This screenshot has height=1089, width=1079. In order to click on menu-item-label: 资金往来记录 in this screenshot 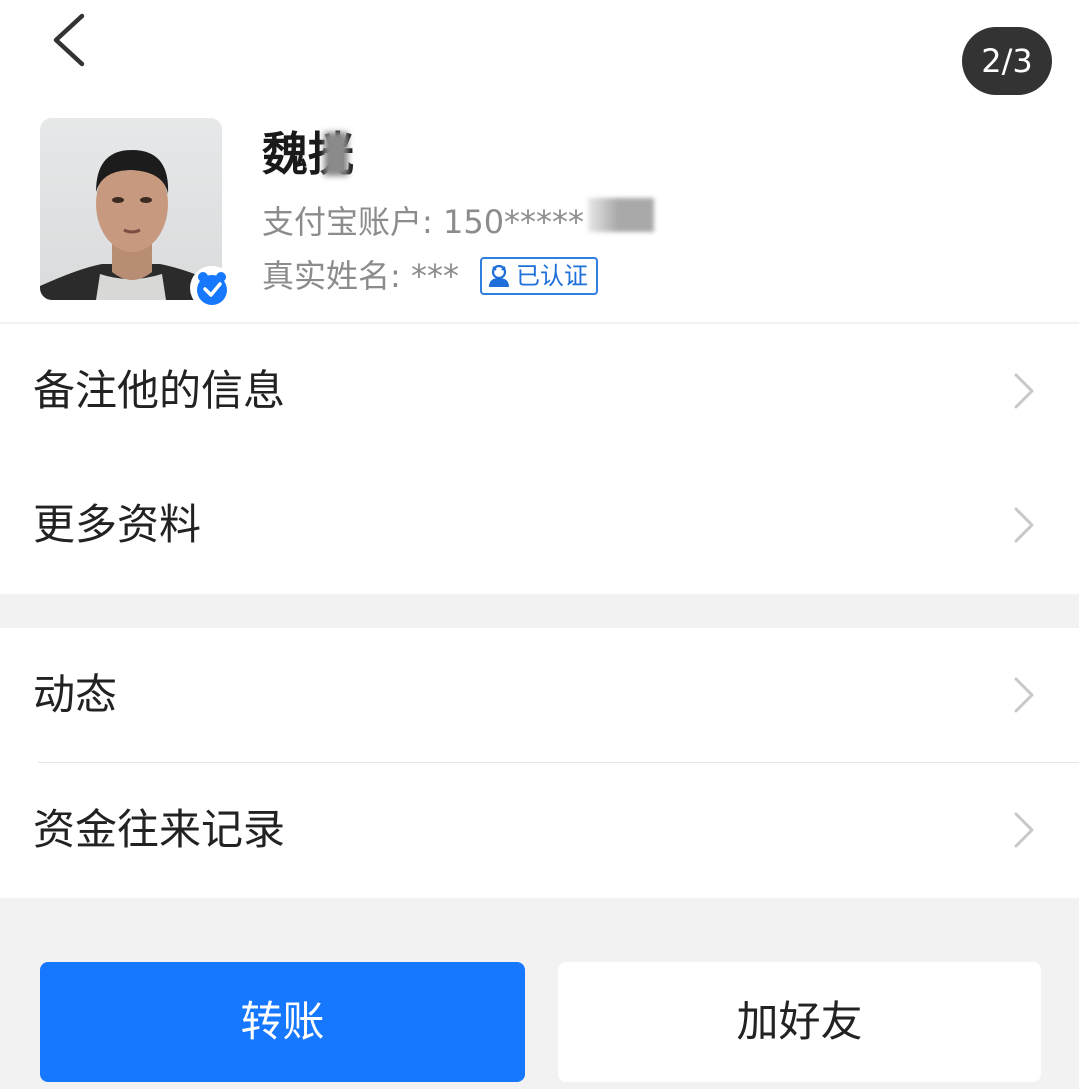, I will do `click(159, 829)`.